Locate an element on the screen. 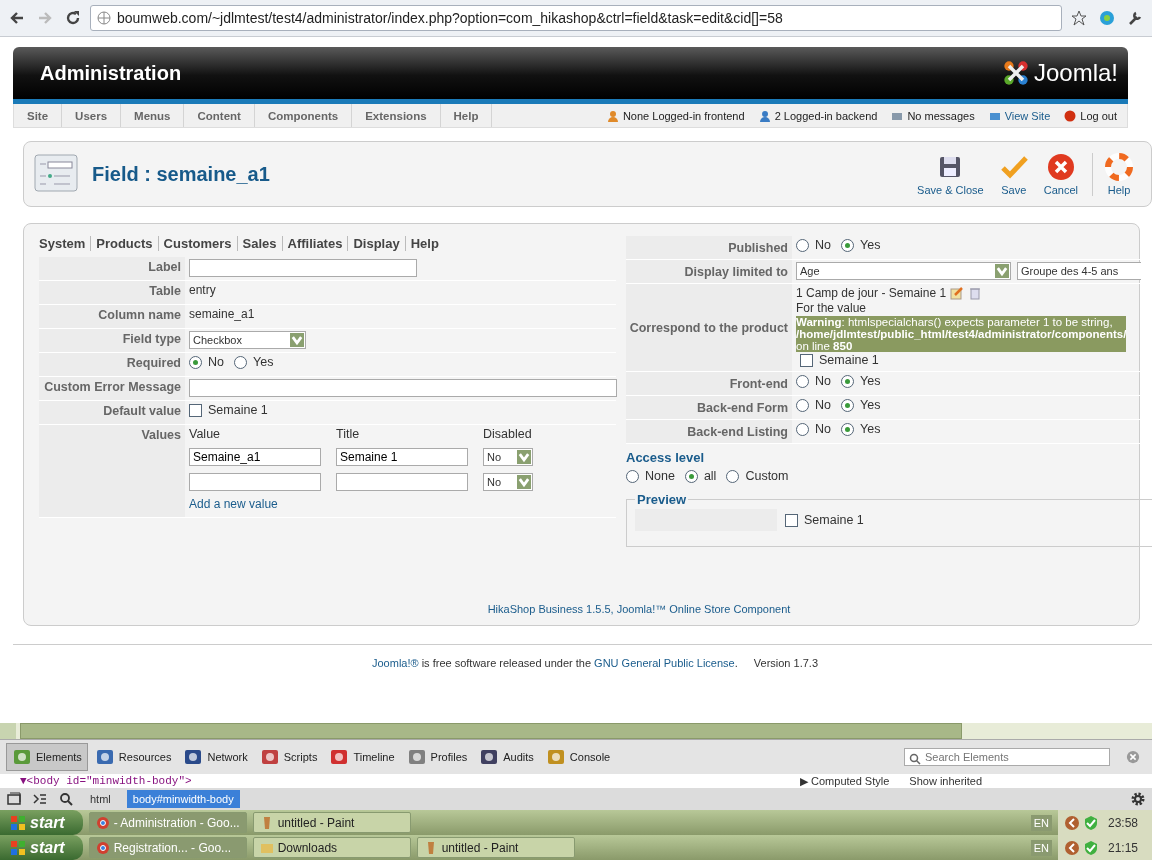  toolbar-button: Save is located at coordinates (1013, 174).